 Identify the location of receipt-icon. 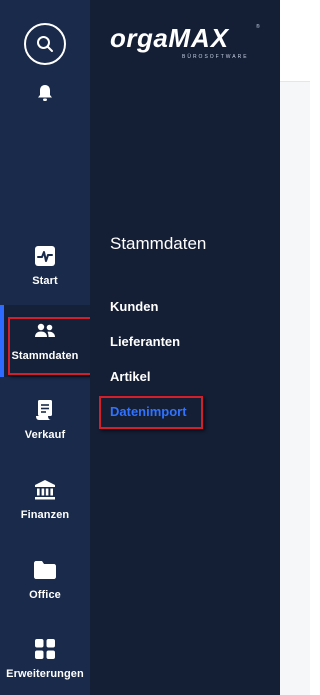
(45, 410).